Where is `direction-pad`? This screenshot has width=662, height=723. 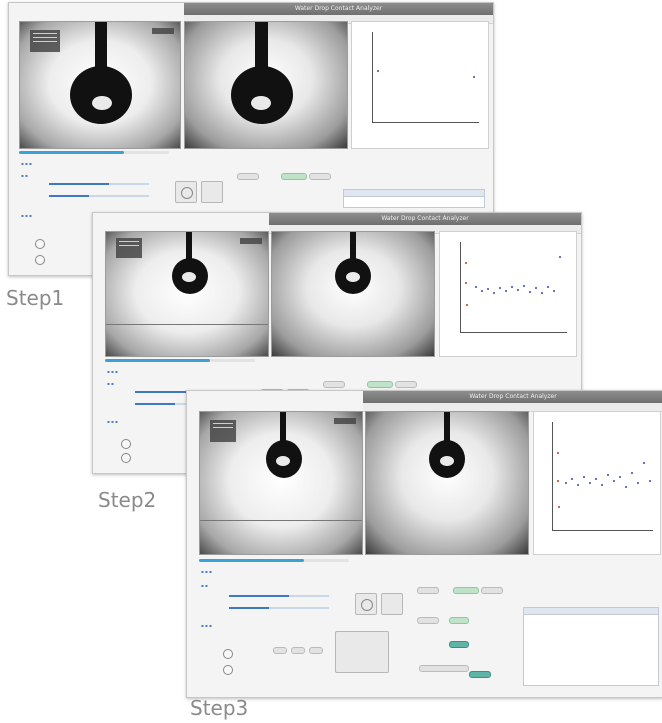 direction-pad is located at coordinates (362, 652).